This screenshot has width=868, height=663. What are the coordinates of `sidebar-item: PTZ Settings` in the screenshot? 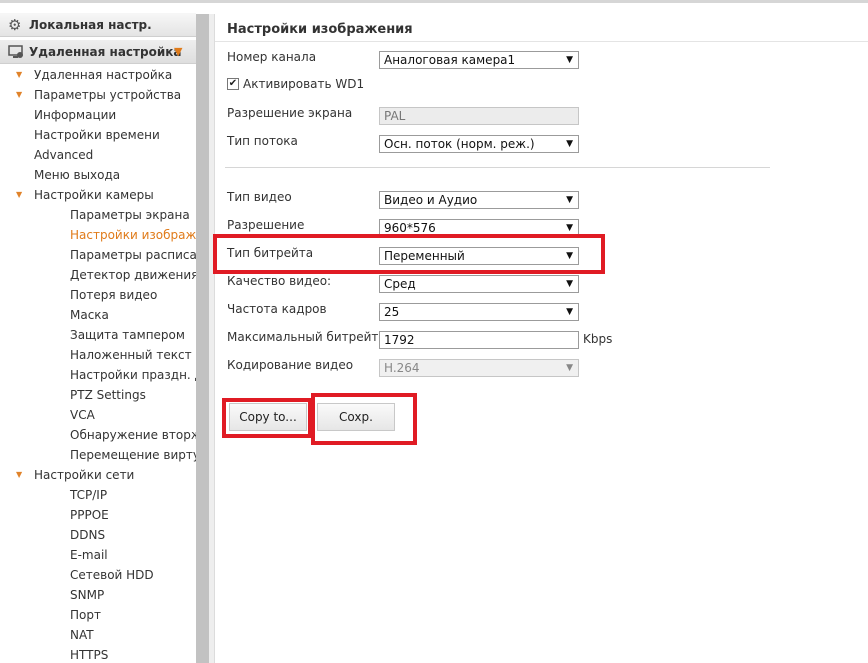 It's located at (98, 395).